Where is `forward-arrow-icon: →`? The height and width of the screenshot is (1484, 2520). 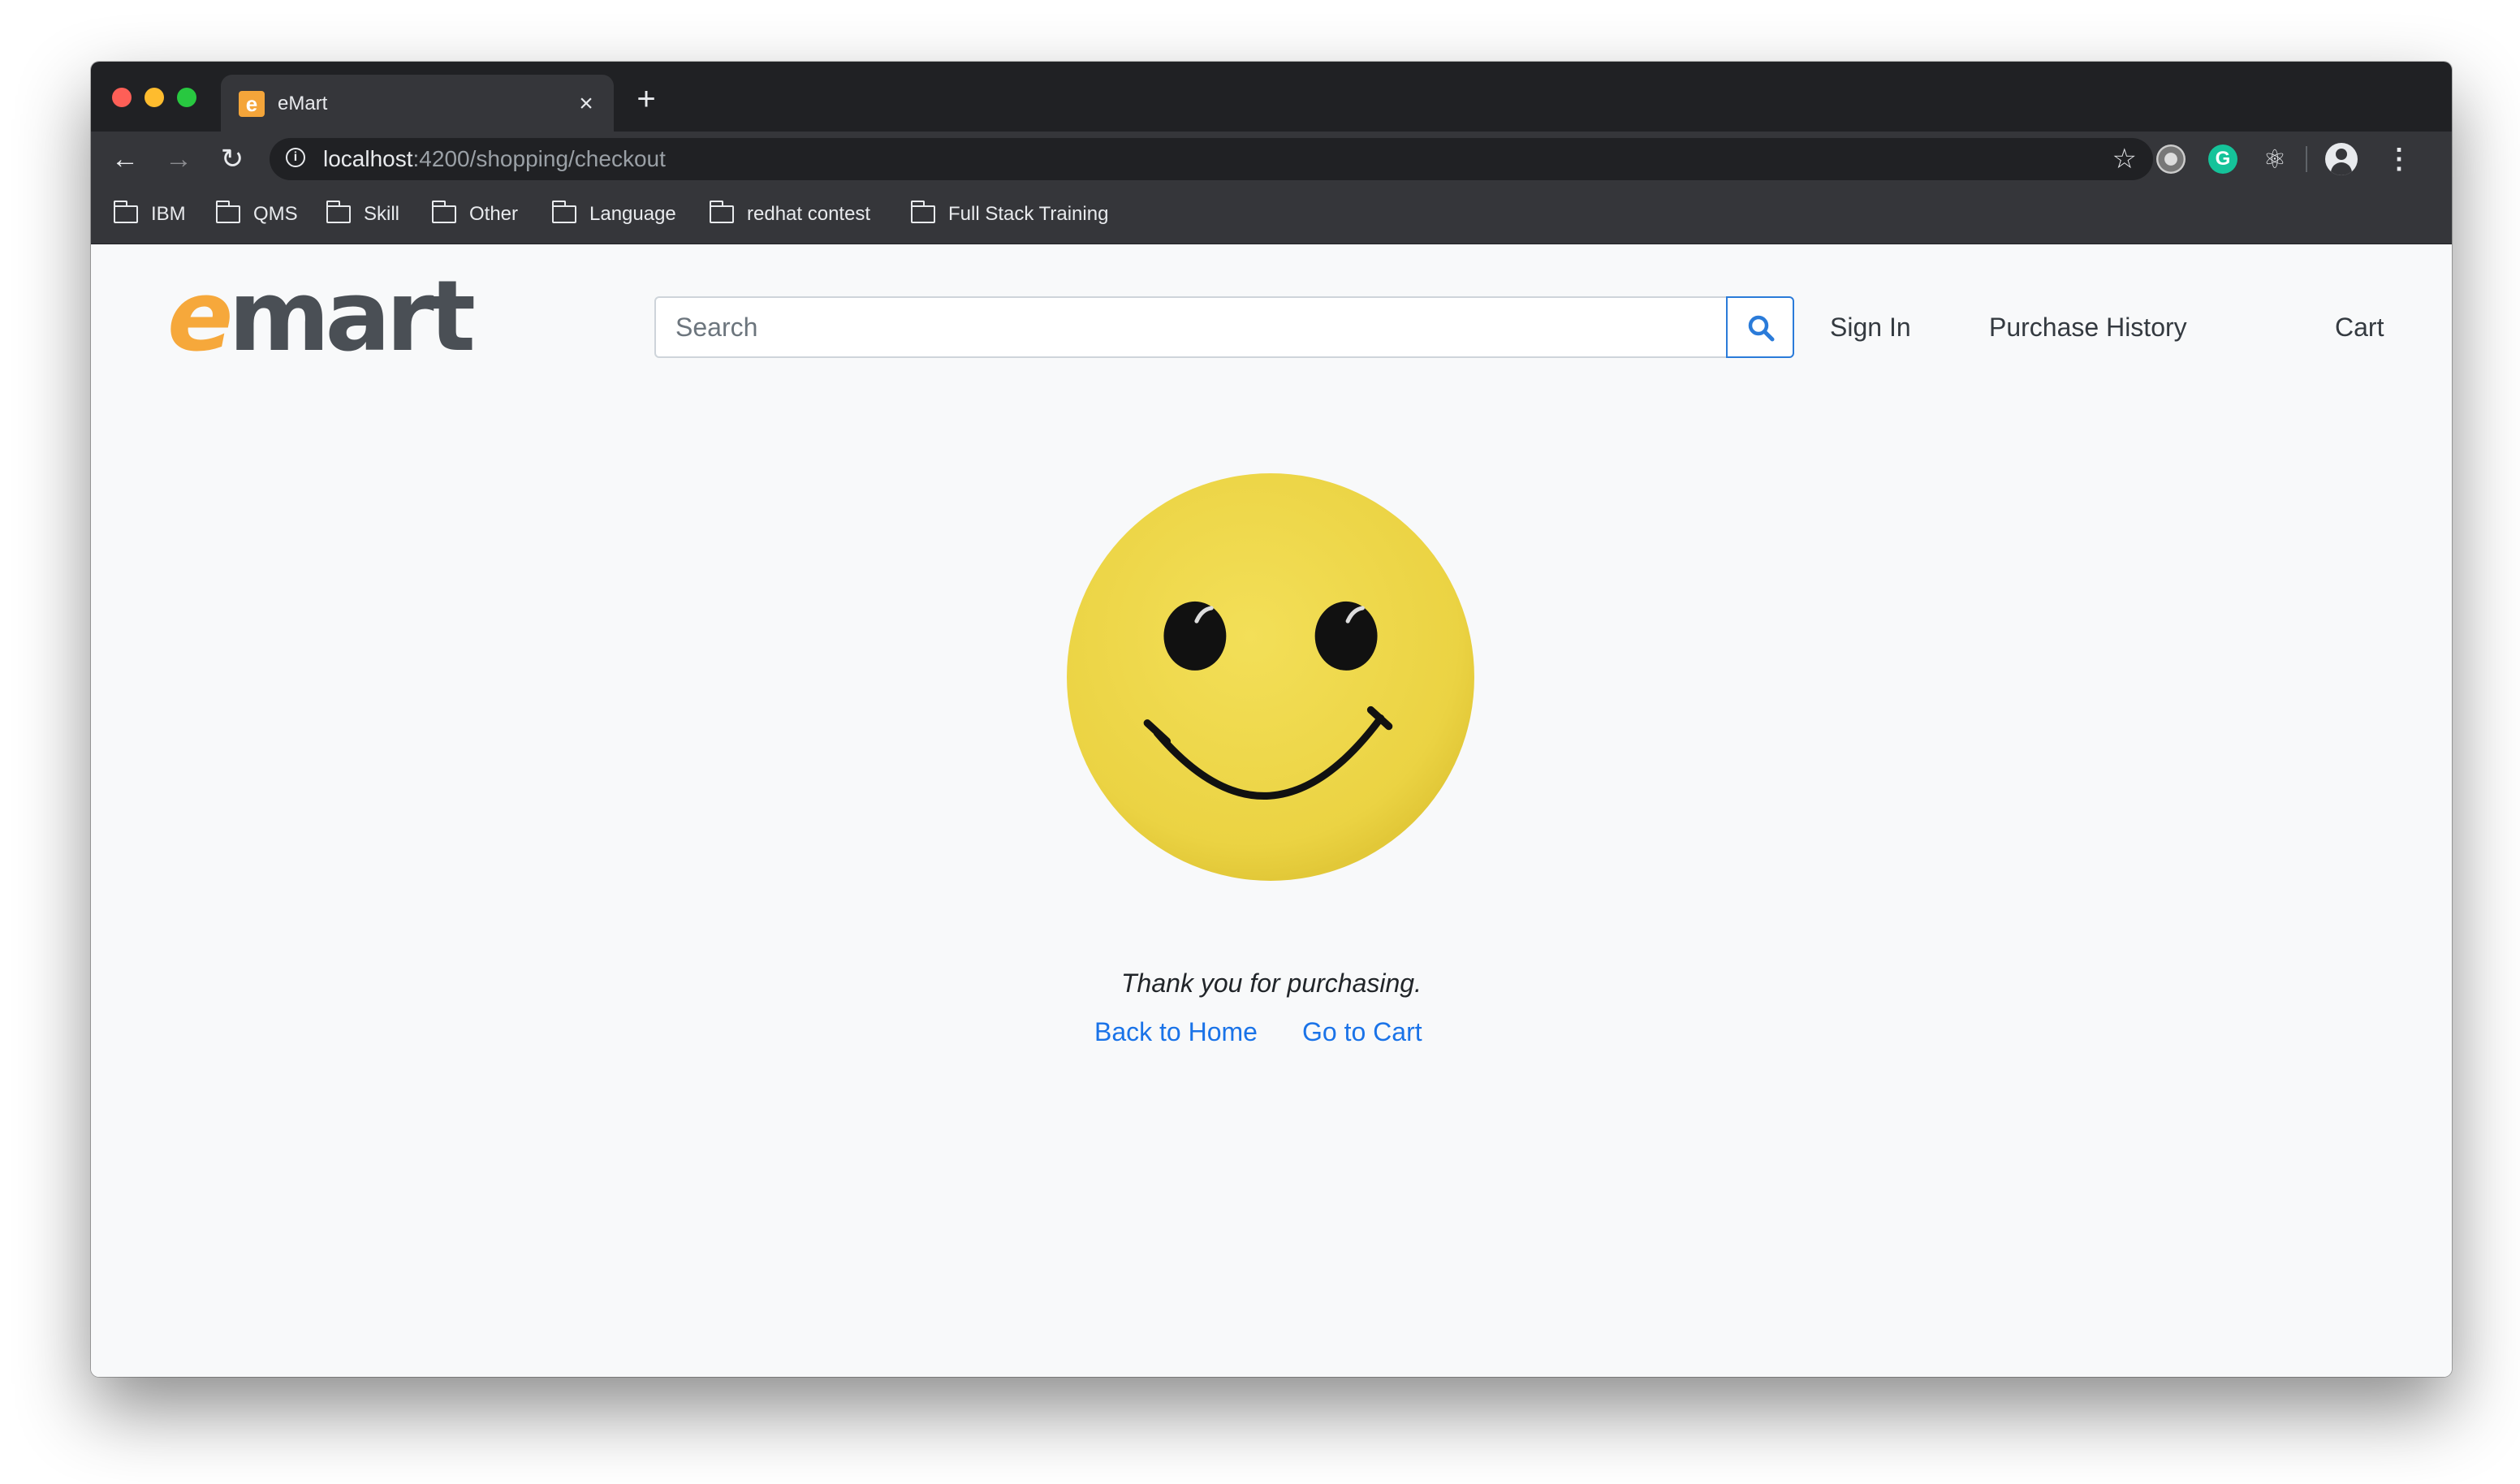
forward-arrow-icon: → is located at coordinates (178, 159).